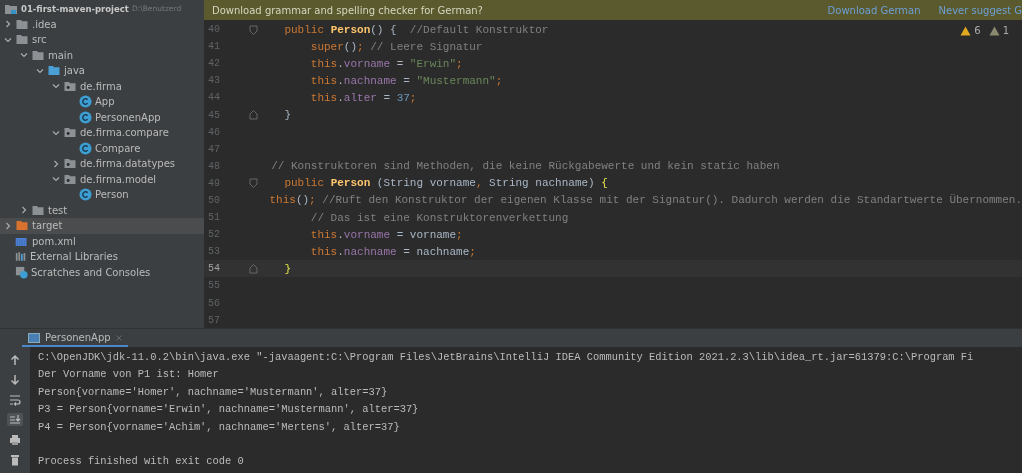 The height and width of the screenshot is (473, 1022). I want to click on tree-item-label: .idea, so click(44, 24).